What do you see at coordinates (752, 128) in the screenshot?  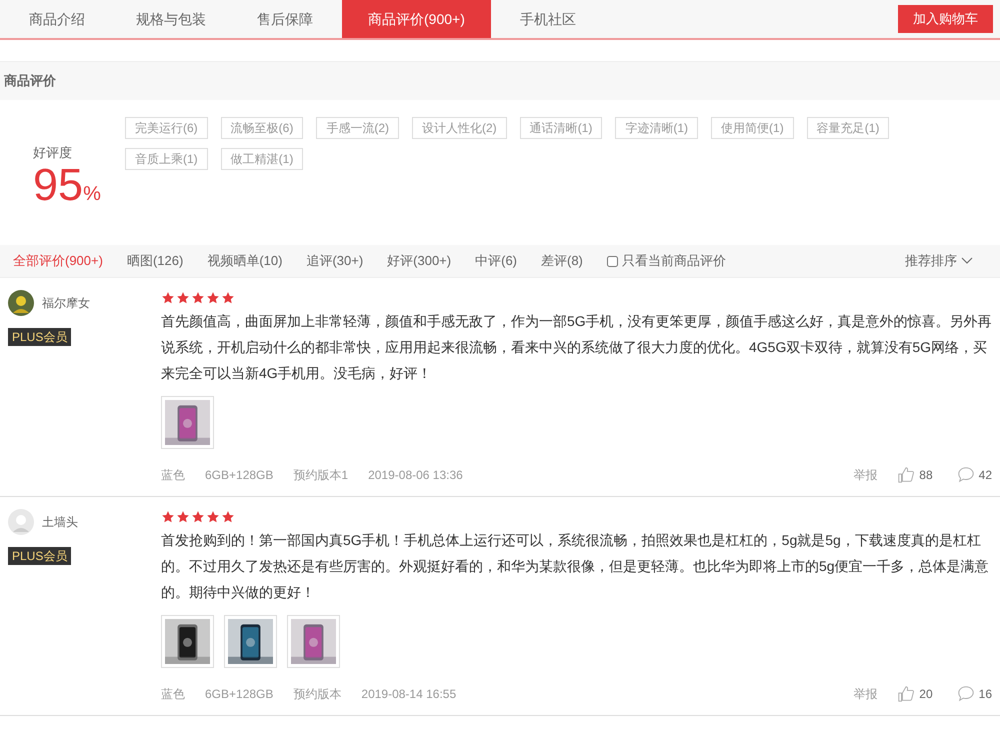 I see `tag: 使用简便(1)` at bounding box center [752, 128].